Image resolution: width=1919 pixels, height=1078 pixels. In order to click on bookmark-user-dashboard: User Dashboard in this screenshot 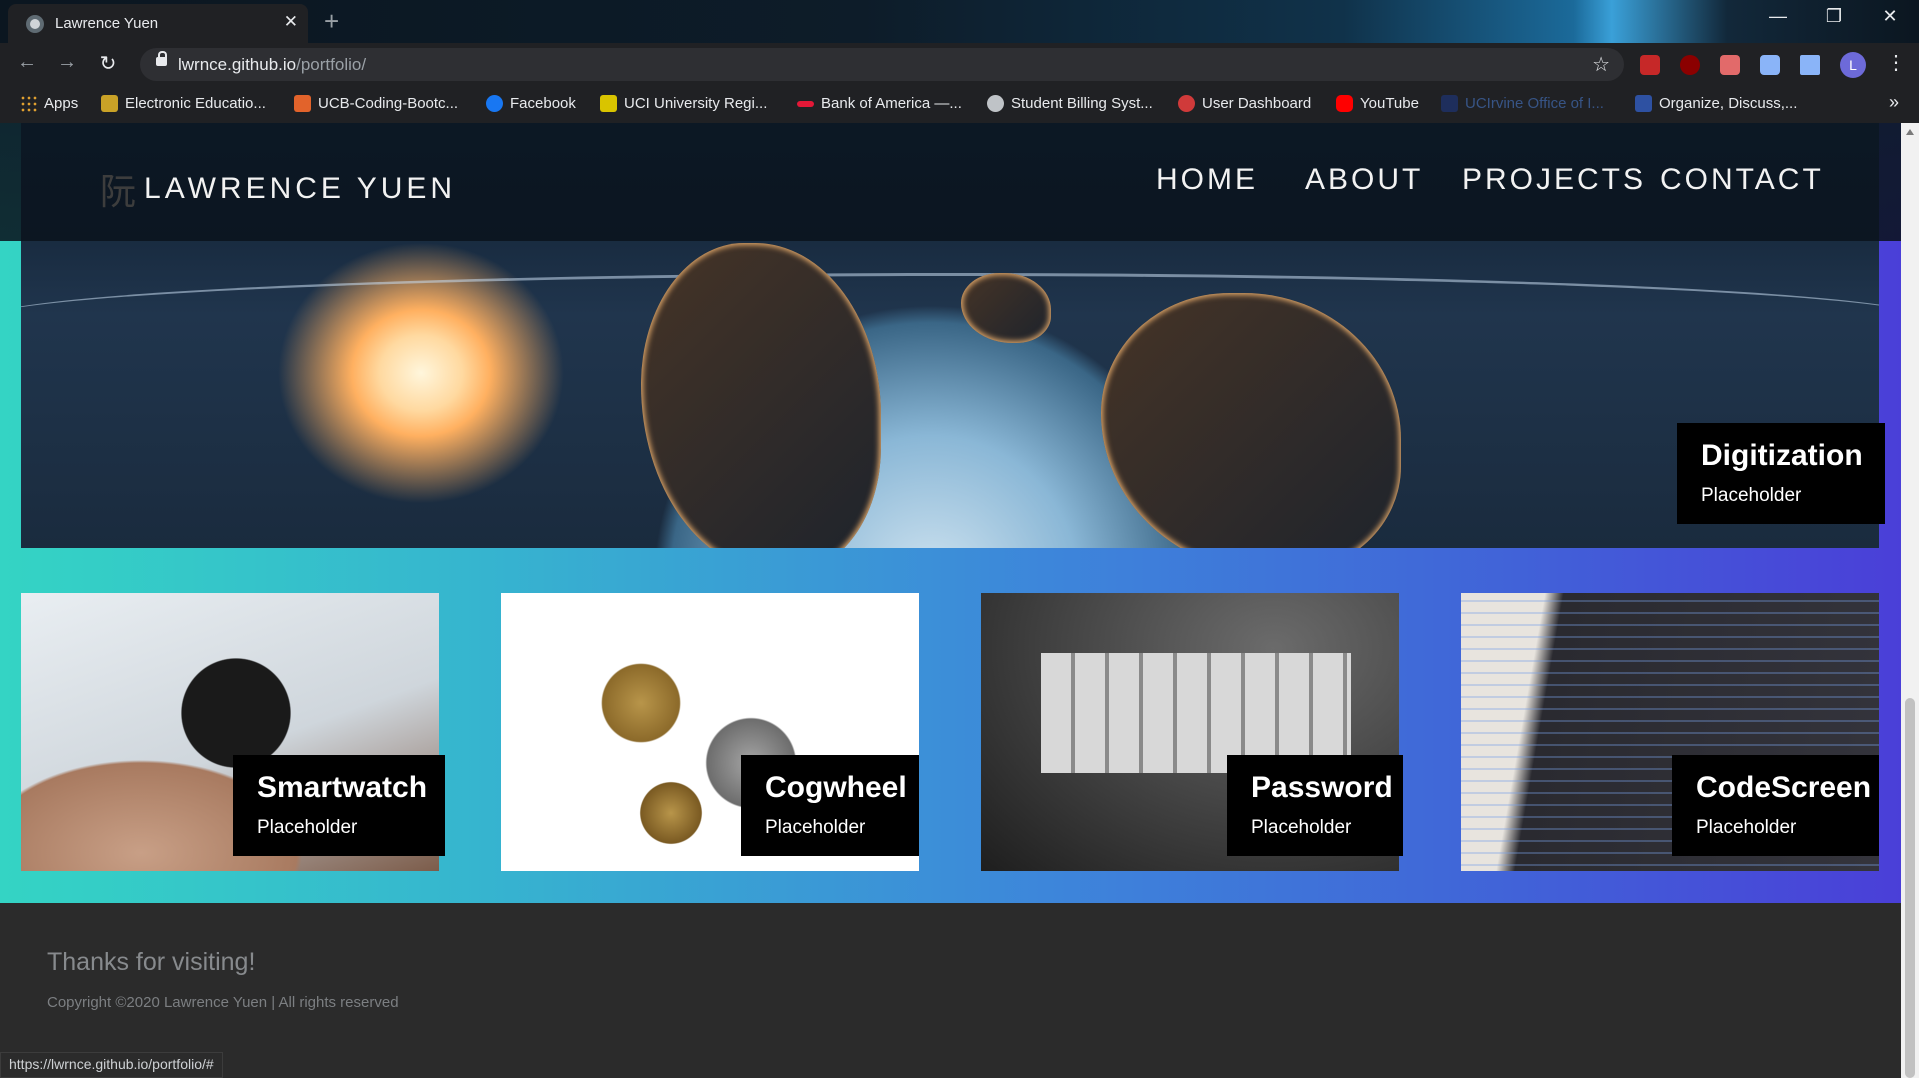, I will do `click(1244, 103)`.